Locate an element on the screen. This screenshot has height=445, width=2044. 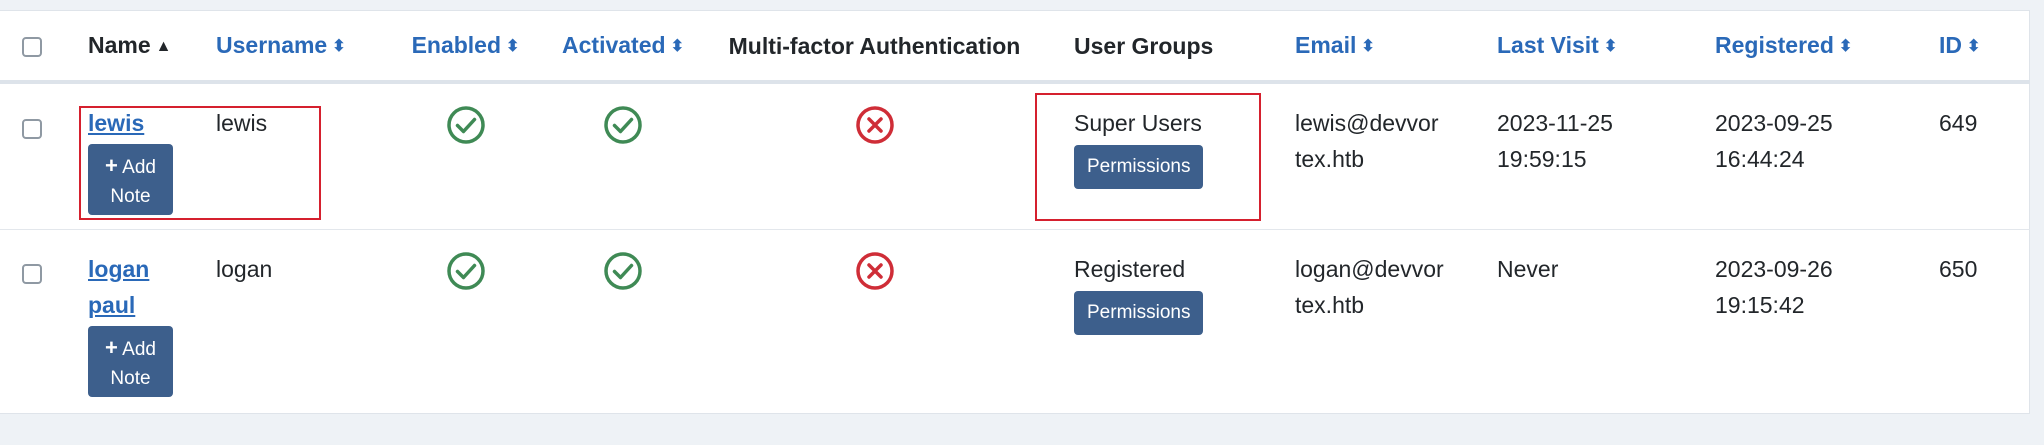
header-name-label: Name is located at coordinates (119, 44).